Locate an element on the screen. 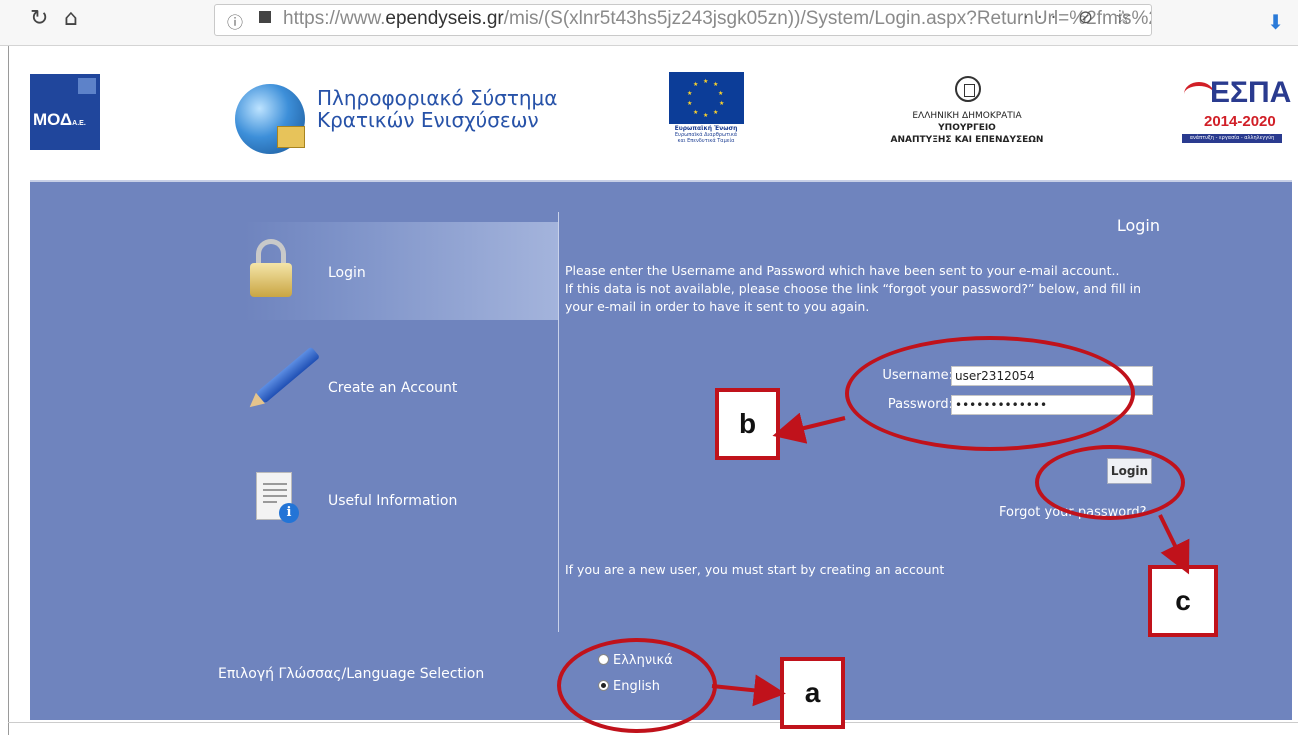 This screenshot has height=735, width=1298. more-icon: ··· is located at coordinates (1043, 17).